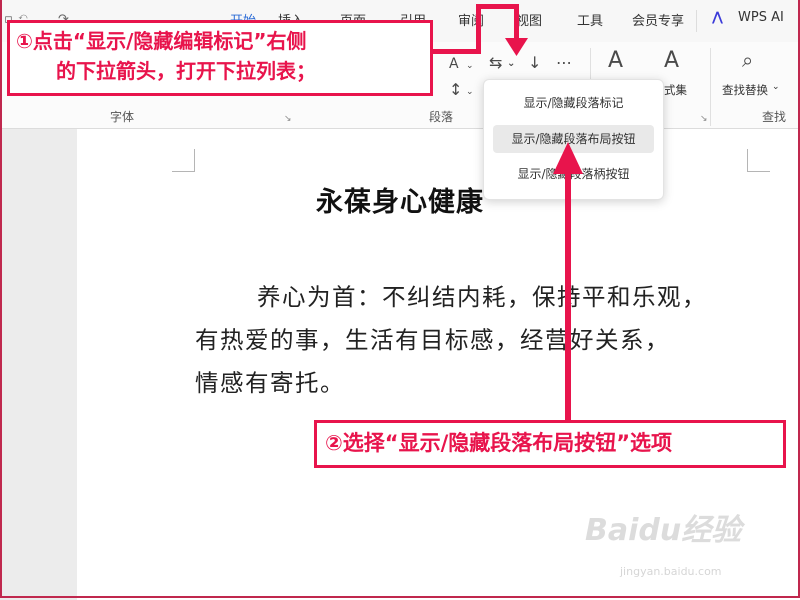 The width and height of the screenshot is (800, 600). Describe the element at coordinates (454, 64) in the screenshot. I see `font-grow-icon: A` at that location.